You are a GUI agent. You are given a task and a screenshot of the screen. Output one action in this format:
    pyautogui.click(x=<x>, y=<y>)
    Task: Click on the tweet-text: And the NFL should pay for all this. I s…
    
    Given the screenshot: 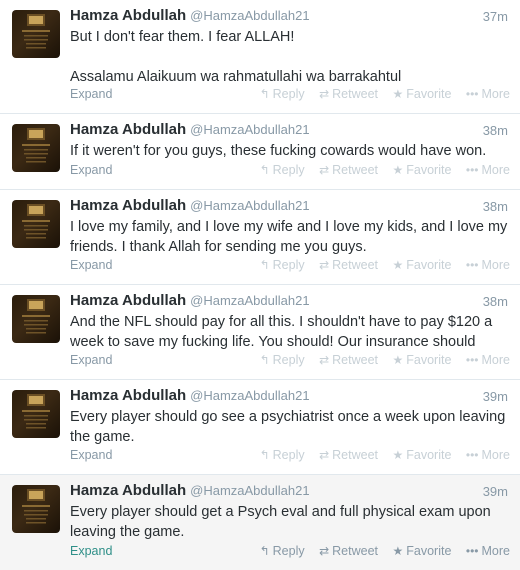 What is the action you would take?
    pyautogui.click(x=281, y=332)
    